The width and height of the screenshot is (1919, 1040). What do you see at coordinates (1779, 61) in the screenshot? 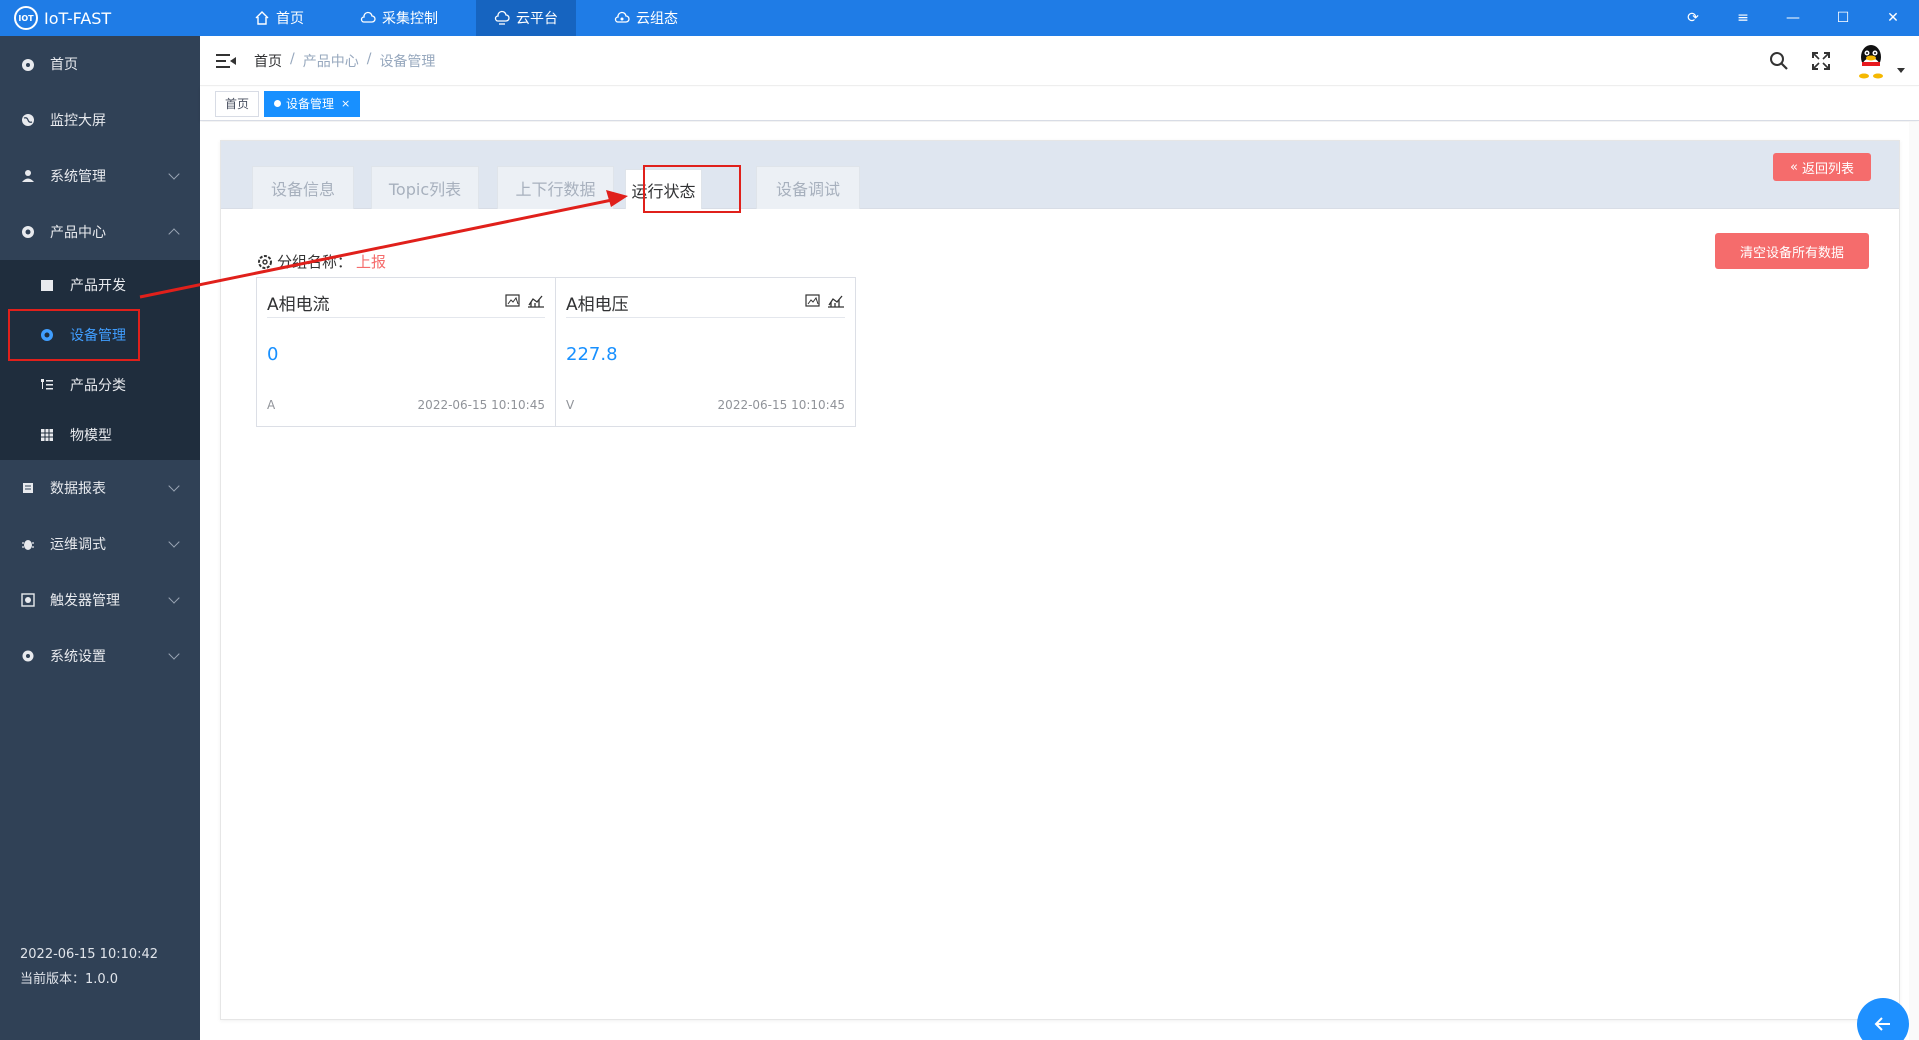
I see `search-icon` at bounding box center [1779, 61].